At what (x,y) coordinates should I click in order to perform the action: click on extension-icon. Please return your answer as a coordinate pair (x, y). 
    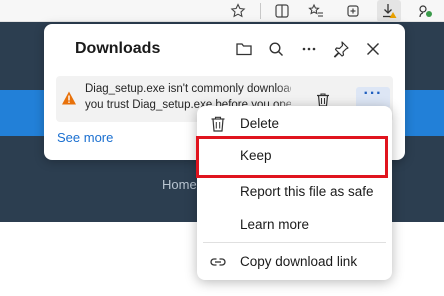
    Looking at the image, I should click on (425, 11).